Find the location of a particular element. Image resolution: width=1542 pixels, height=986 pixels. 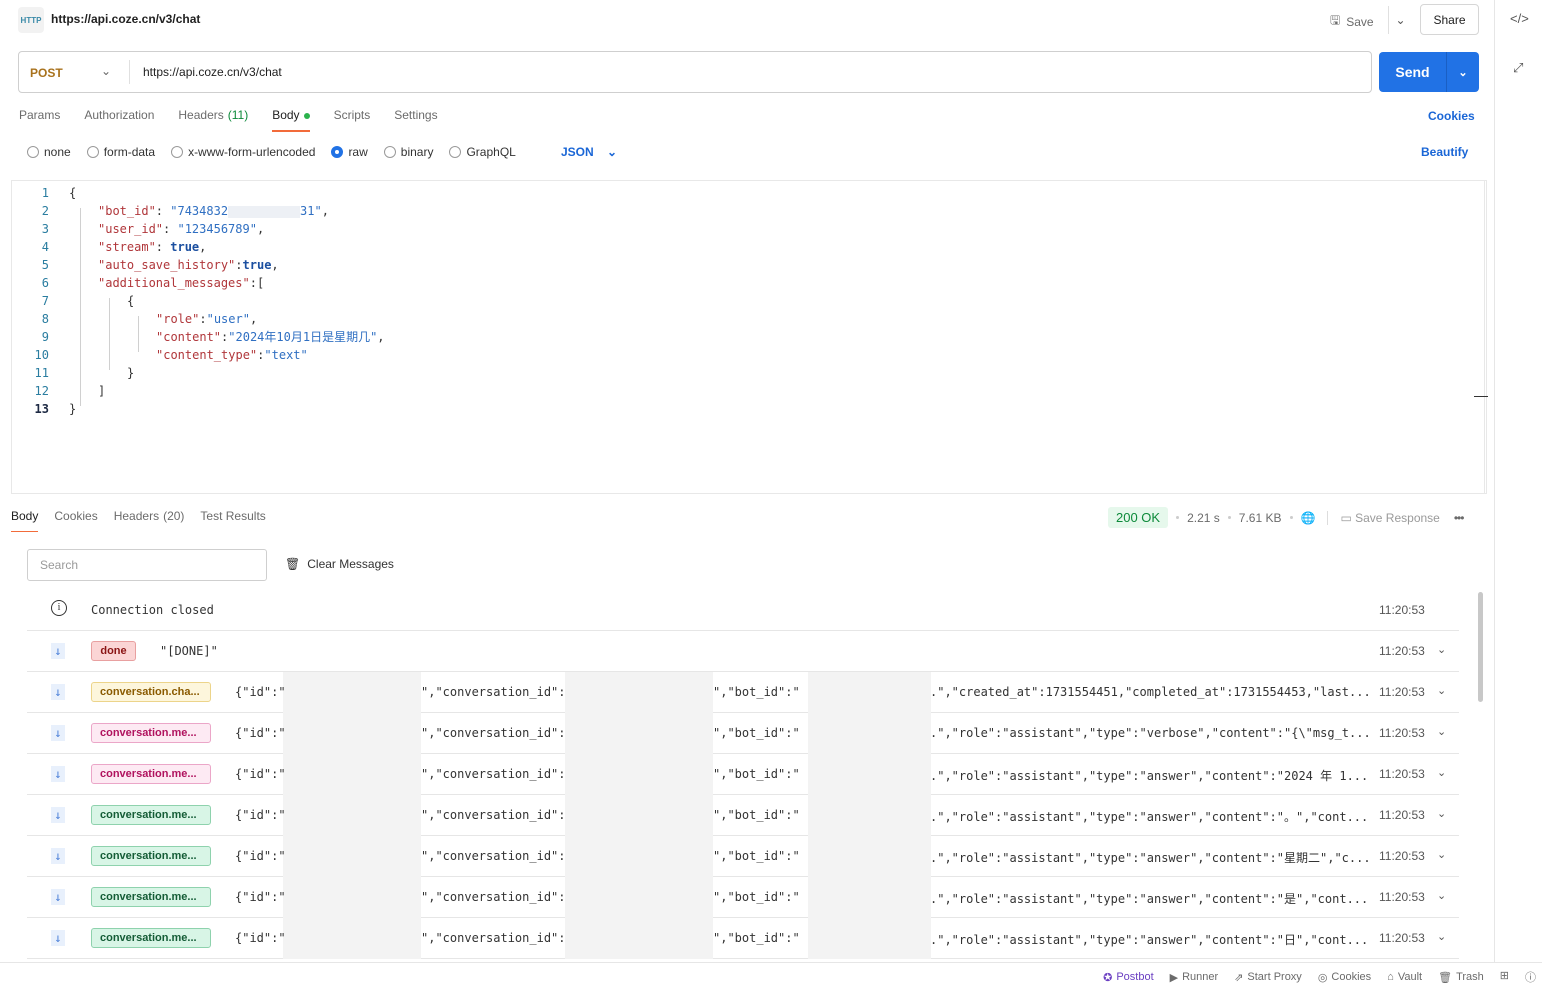

radio-form-data: form-data is located at coordinates (120, 152).